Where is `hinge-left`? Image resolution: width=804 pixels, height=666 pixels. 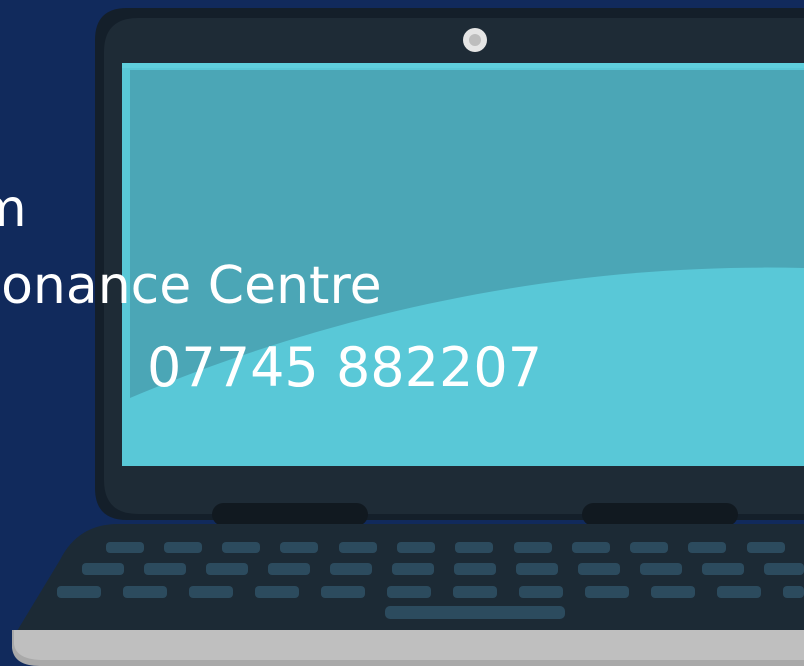 hinge-left is located at coordinates (290, 514).